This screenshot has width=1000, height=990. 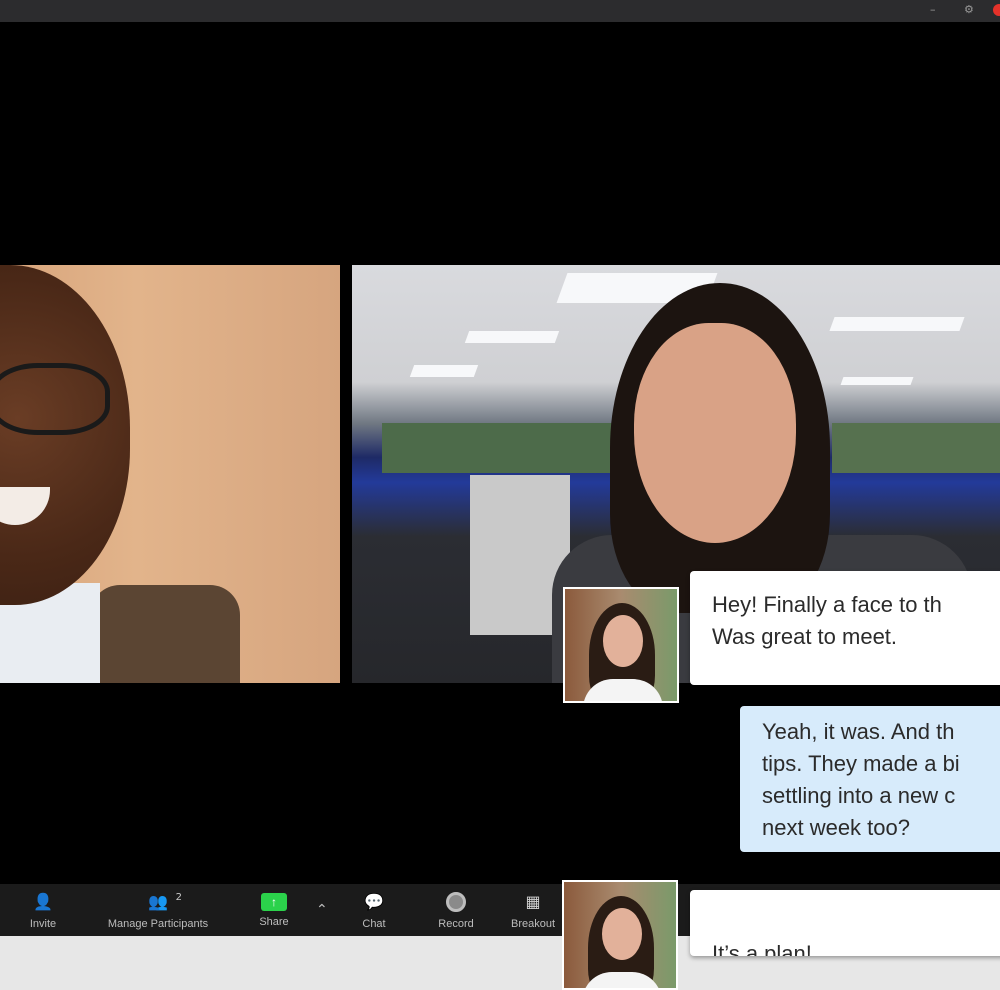 I want to click on share-button: ↑ Share, so click(x=274, y=910).